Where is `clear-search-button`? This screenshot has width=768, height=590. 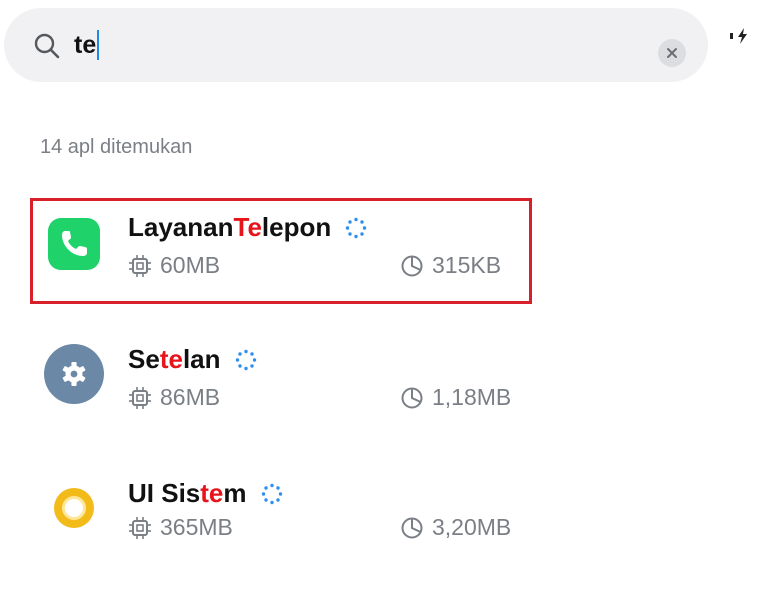
clear-search-button is located at coordinates (672, 53).